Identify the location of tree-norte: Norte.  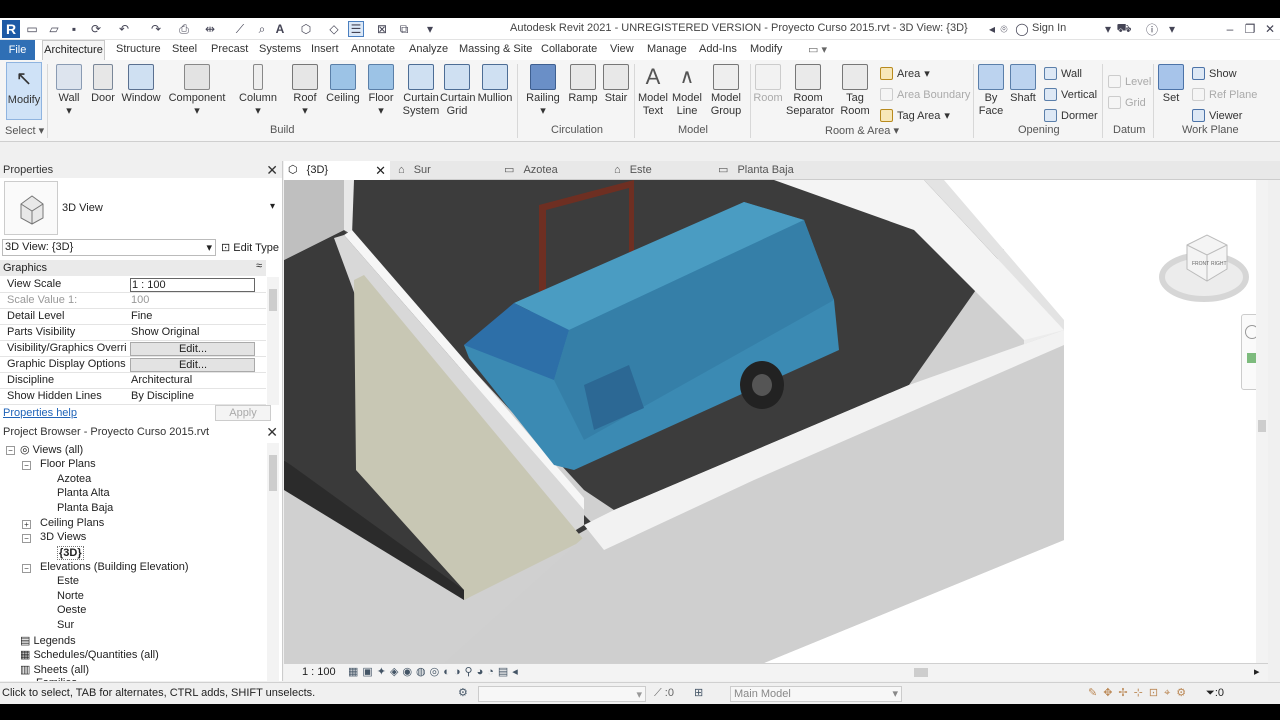
(70, 596).